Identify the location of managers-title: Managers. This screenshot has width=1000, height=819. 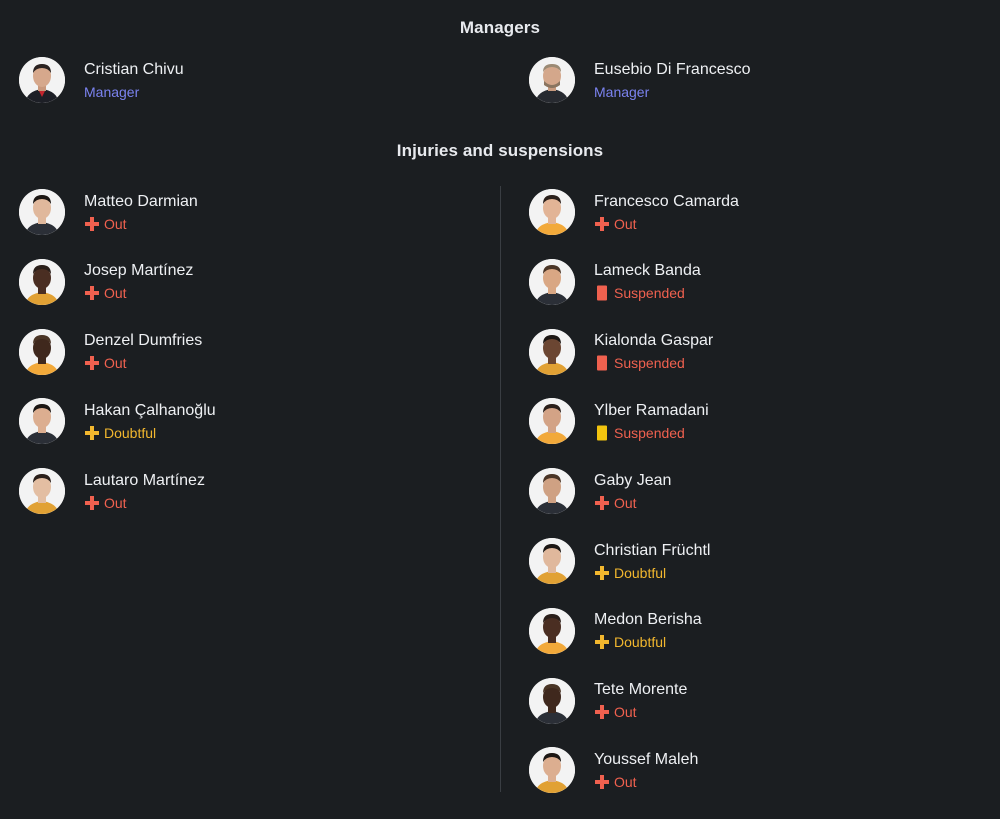
(500, 27).